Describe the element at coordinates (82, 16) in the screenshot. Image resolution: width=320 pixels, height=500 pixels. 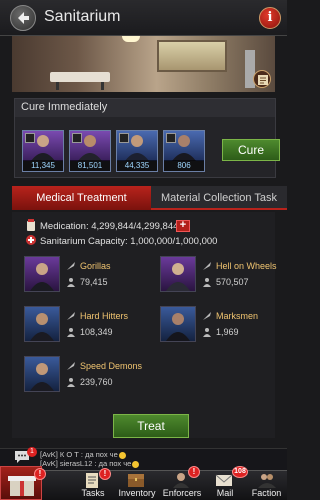
I see `page-title: Sanitarium` at that location.